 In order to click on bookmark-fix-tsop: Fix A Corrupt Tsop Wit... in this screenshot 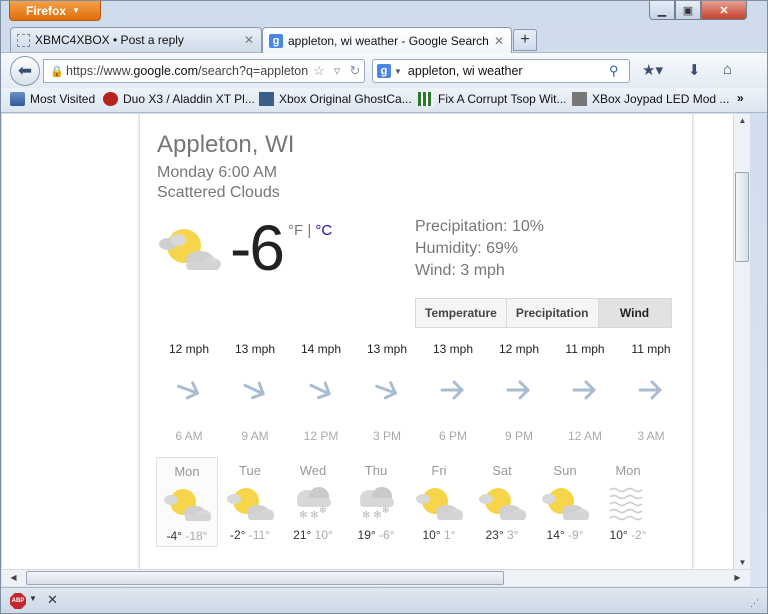, I will do `click(492, 99)`.